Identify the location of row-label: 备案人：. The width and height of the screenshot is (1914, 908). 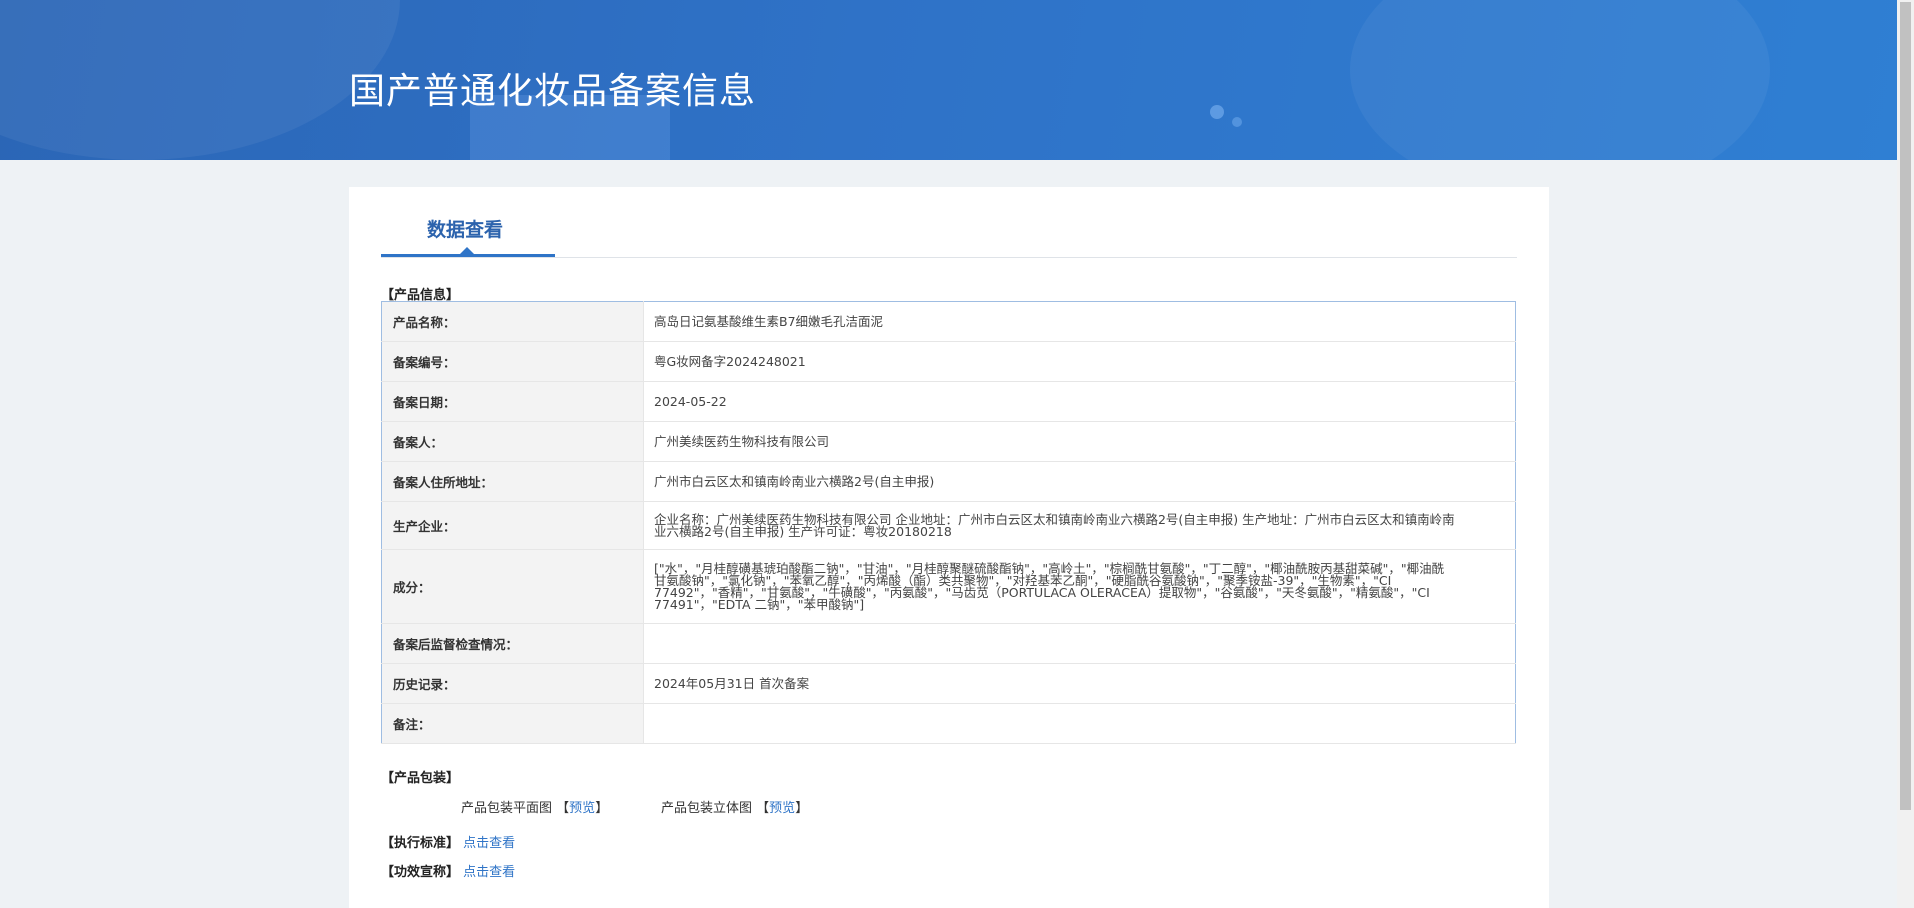
(512, 441).